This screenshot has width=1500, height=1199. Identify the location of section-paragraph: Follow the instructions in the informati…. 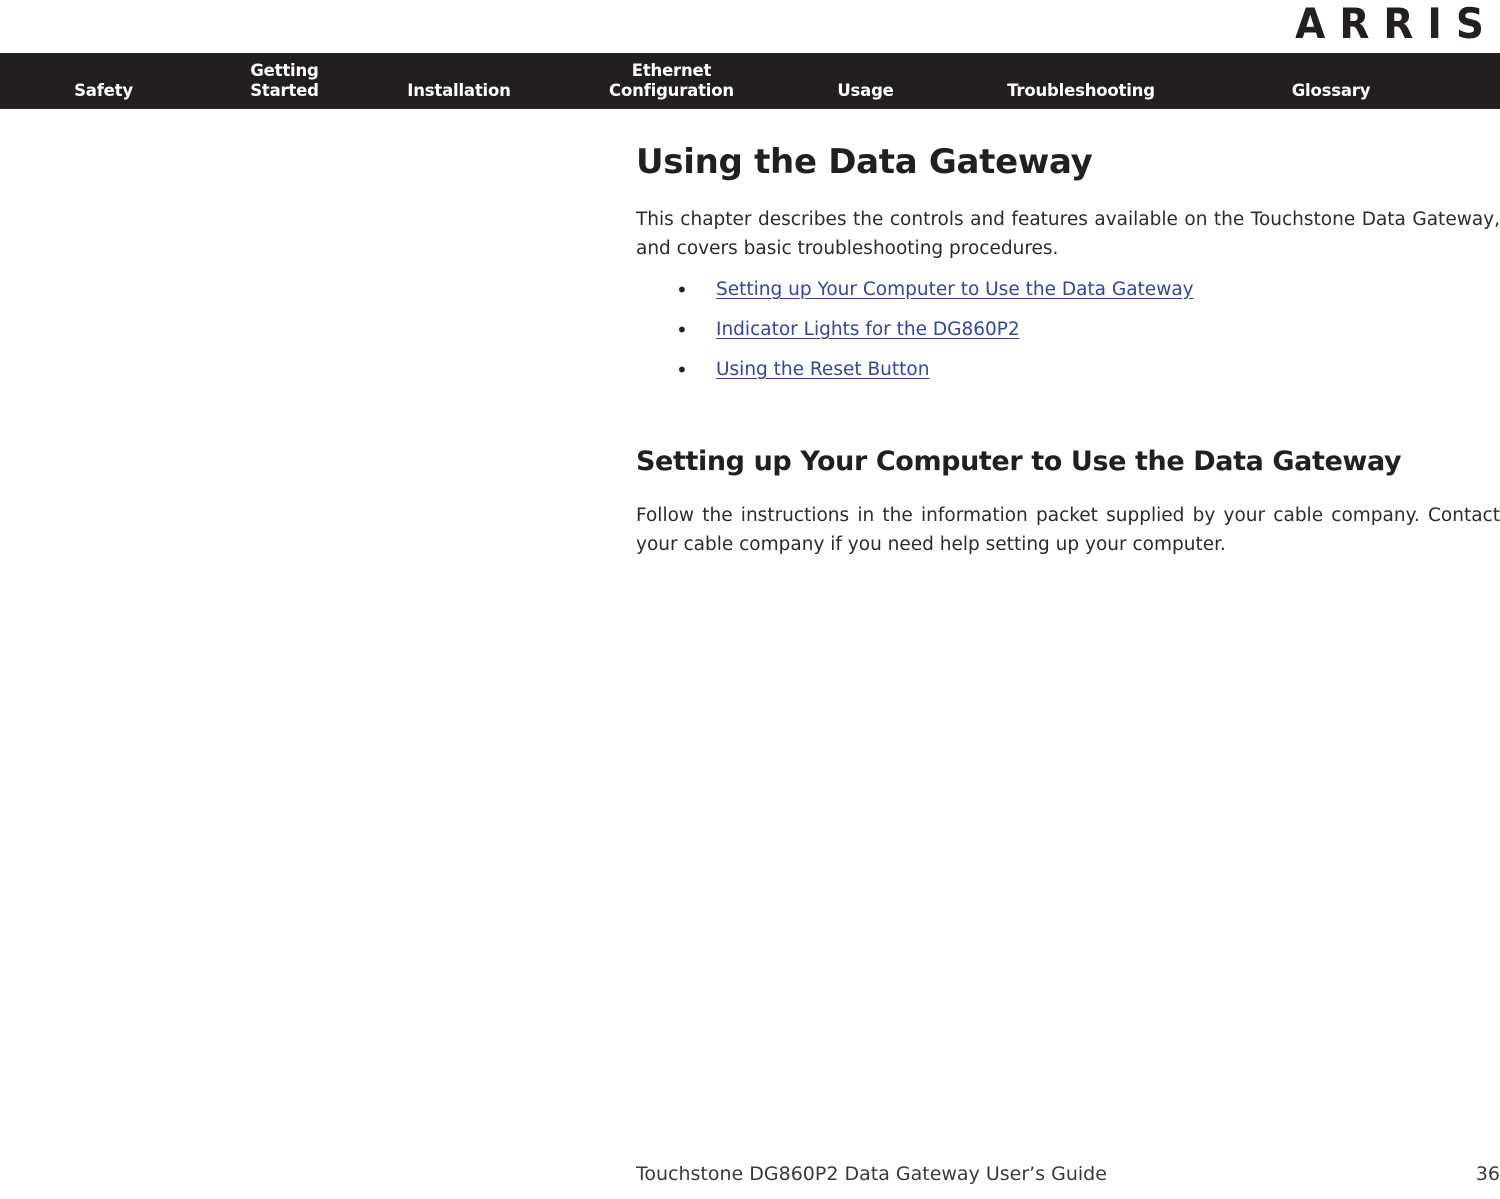
(1068, 530).